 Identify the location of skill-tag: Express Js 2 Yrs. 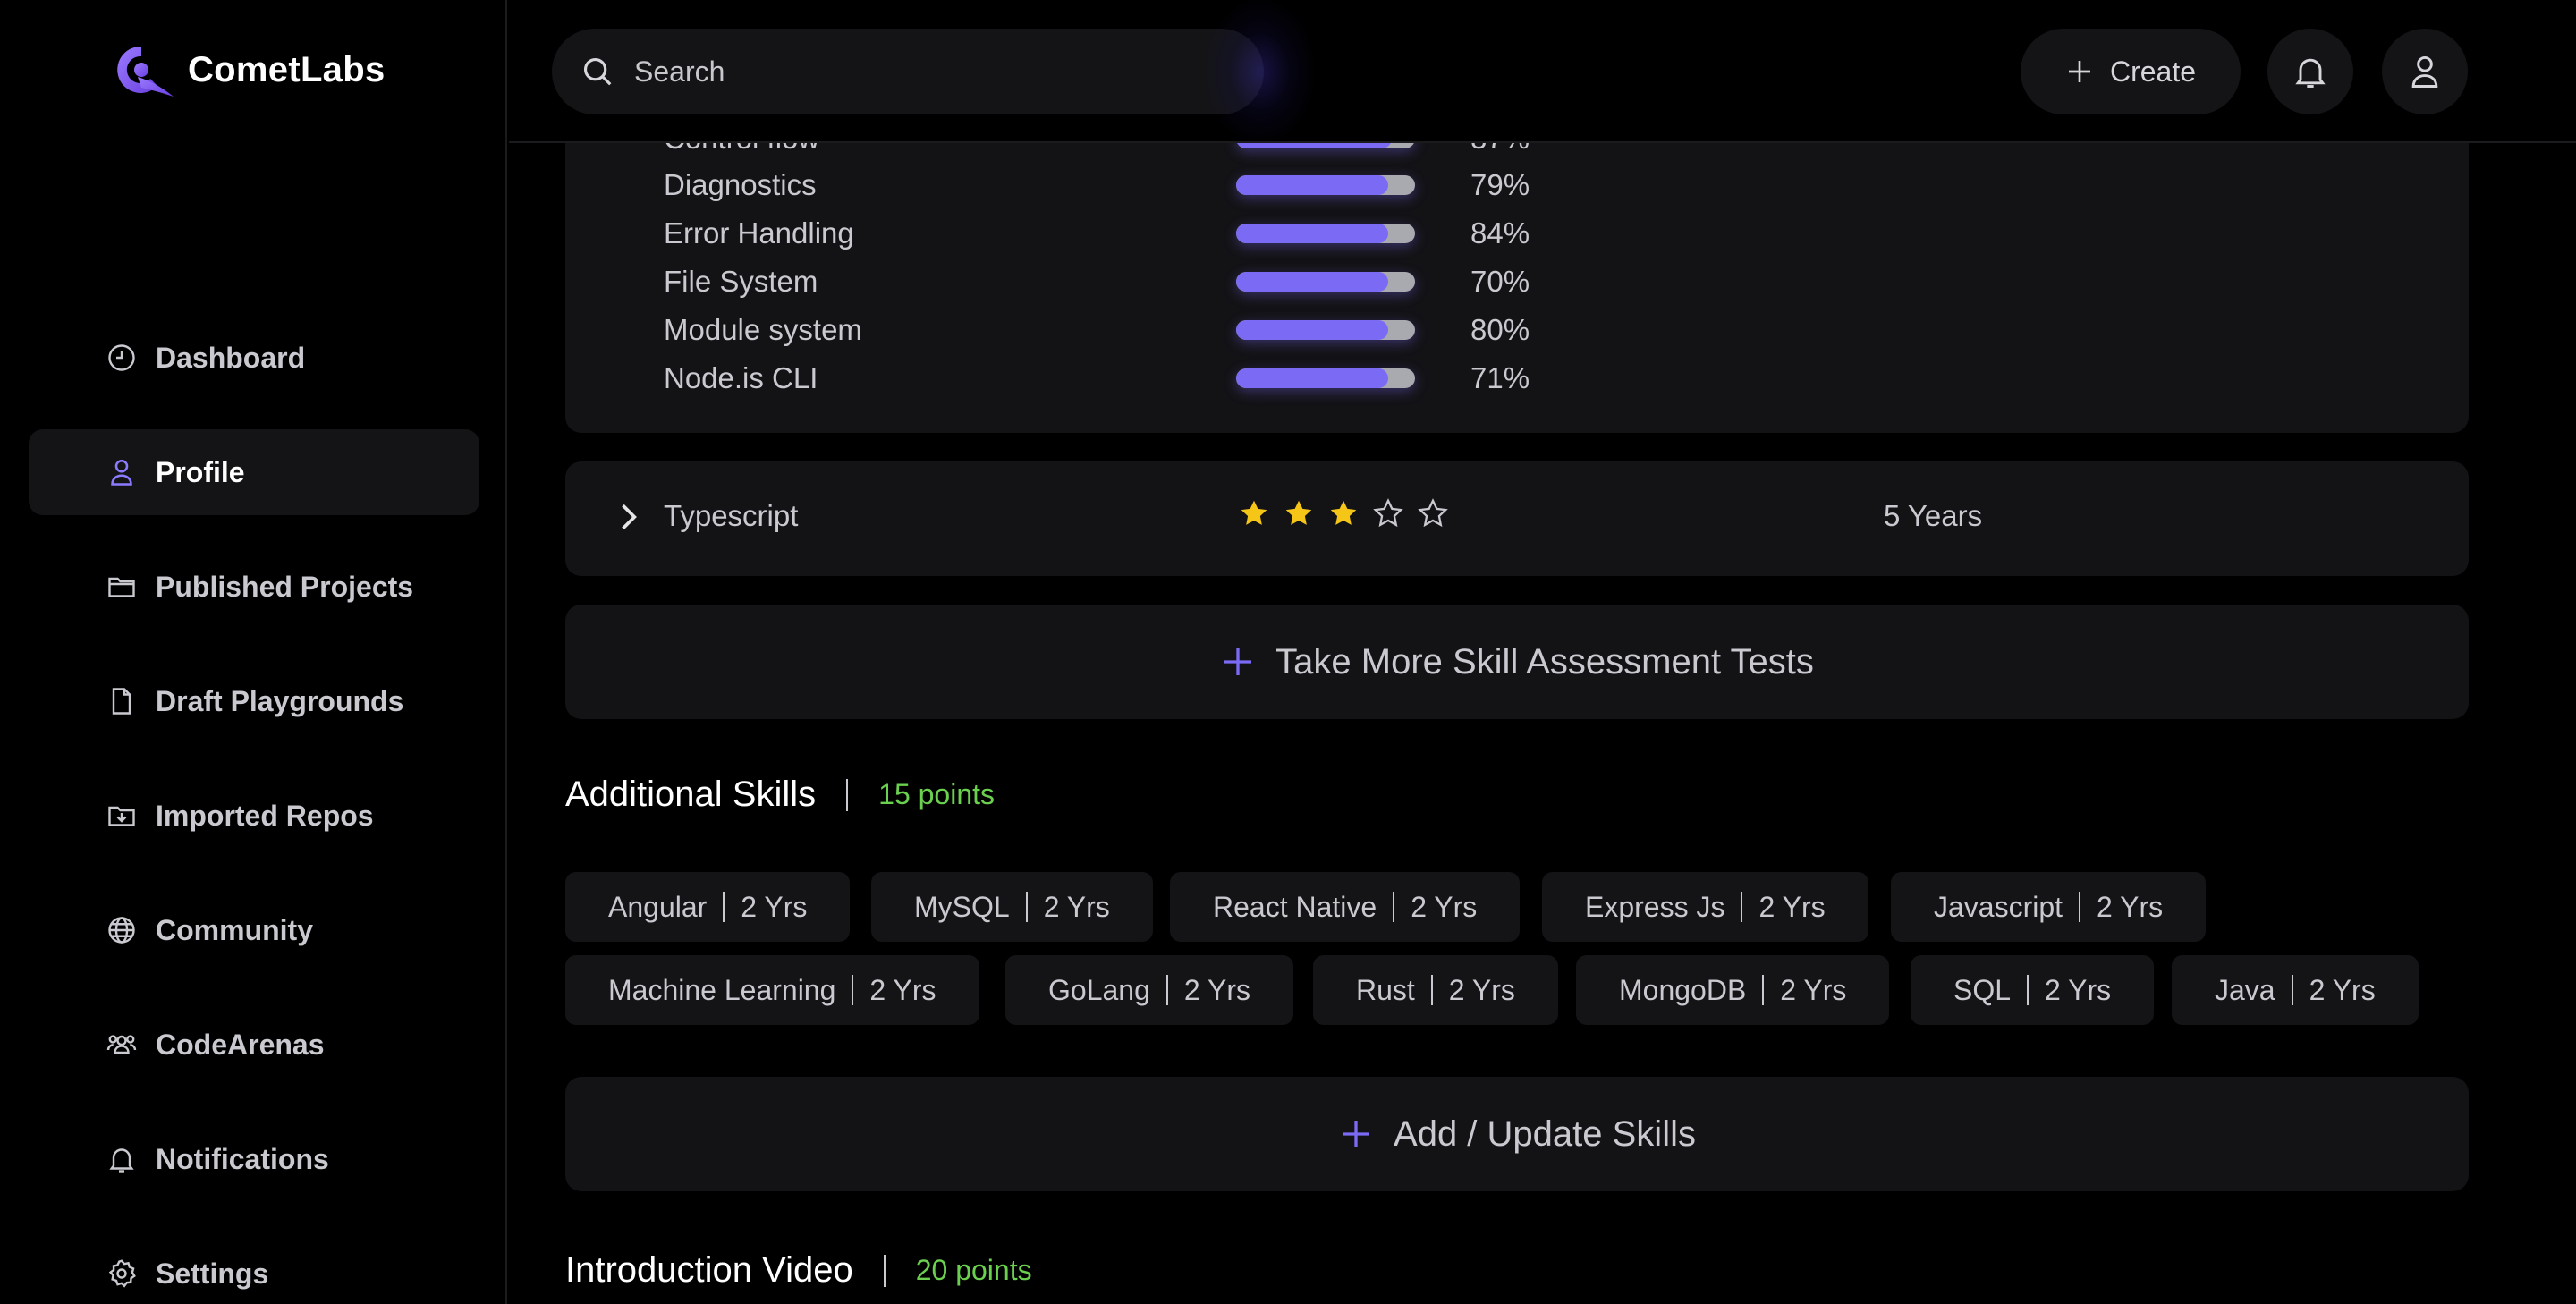
(1705, 907).